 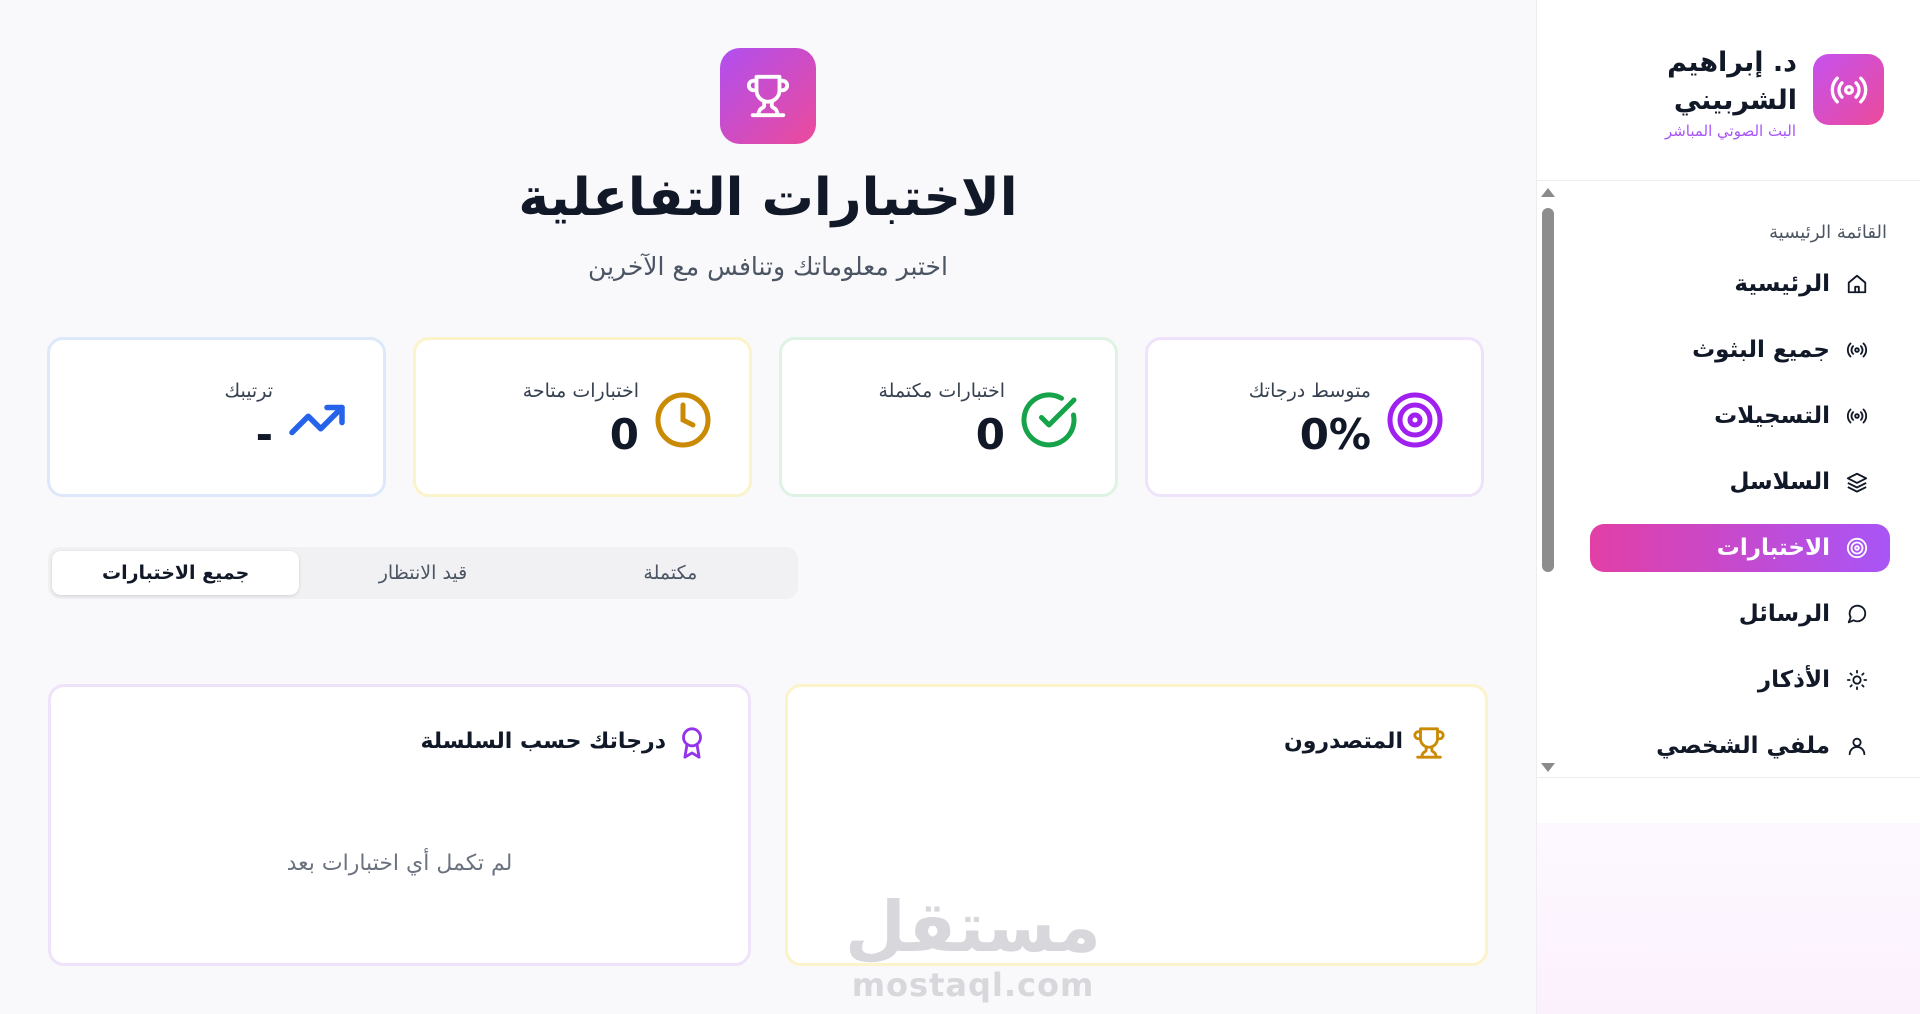 I want to click on stat-card-available-quizzes: اختبارات متاحة 0, so click(x=582, y=417).